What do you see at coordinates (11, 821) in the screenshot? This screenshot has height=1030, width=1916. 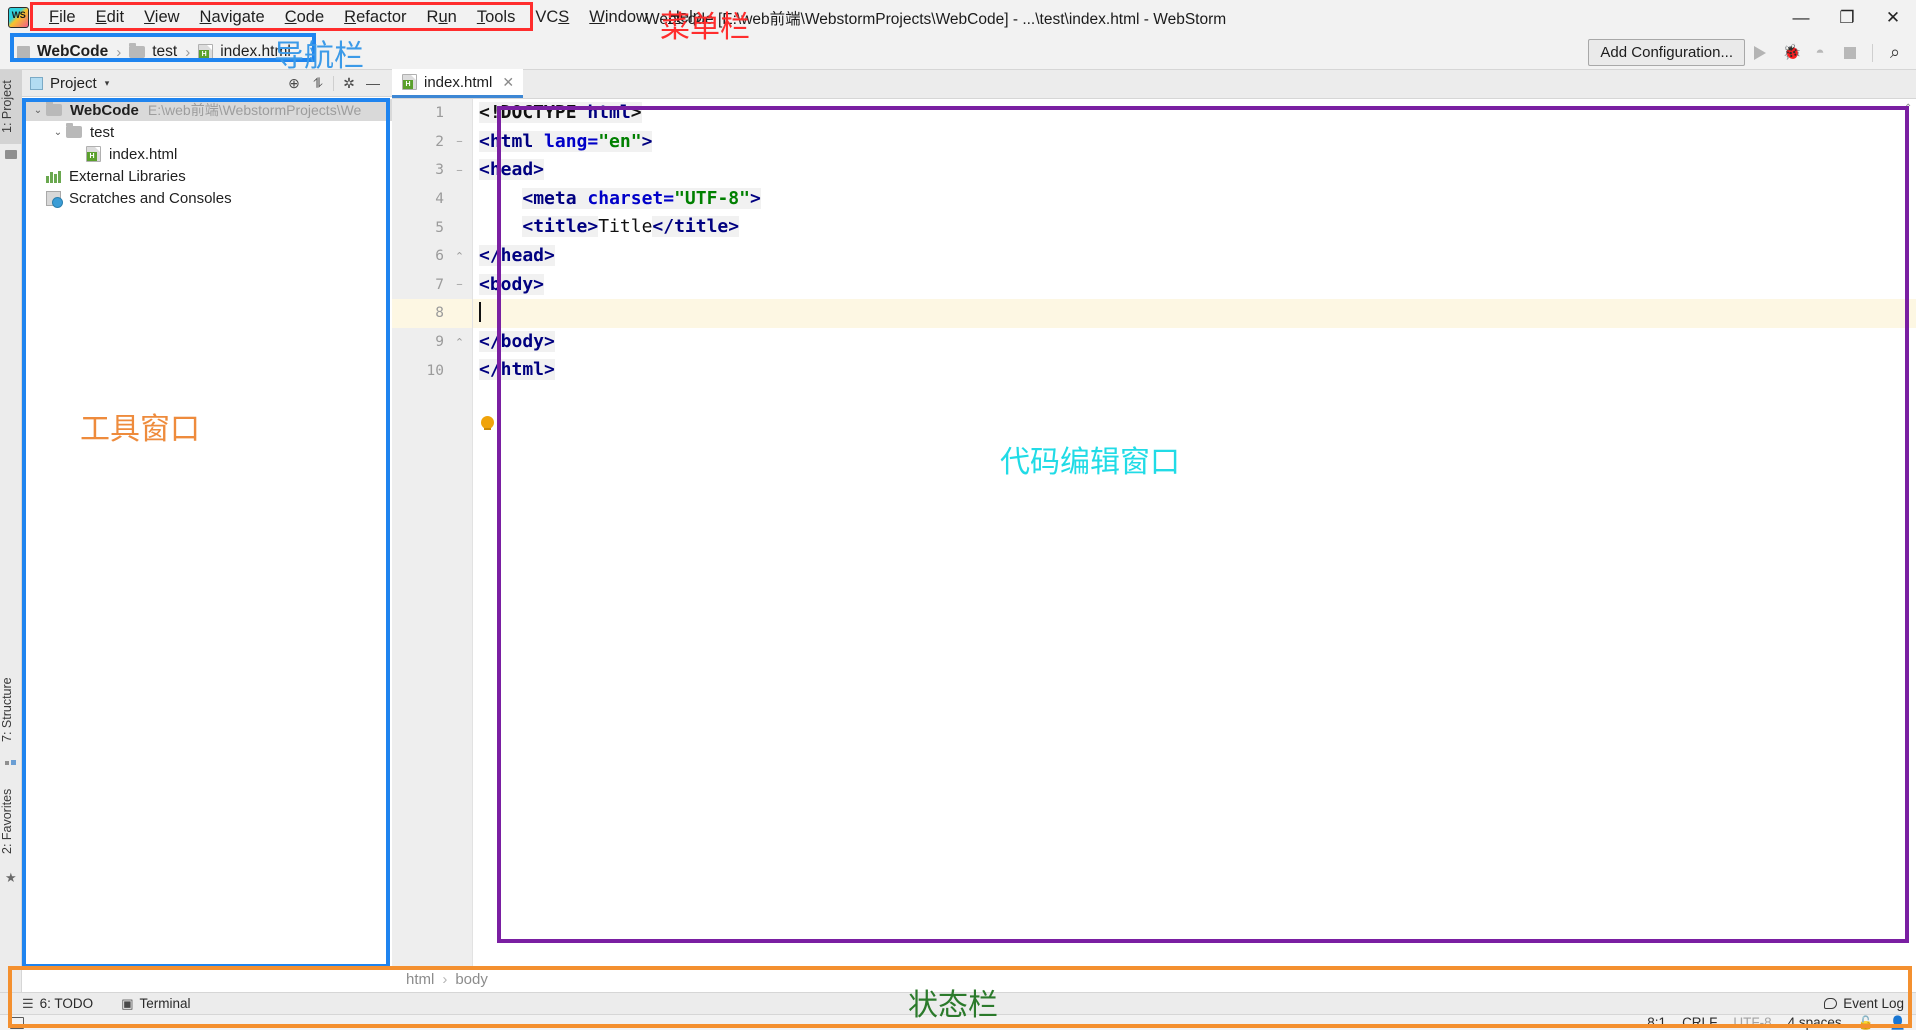 I see `sidebar-item-favorites: 2: Favorites` at bounding box center [11, 821].